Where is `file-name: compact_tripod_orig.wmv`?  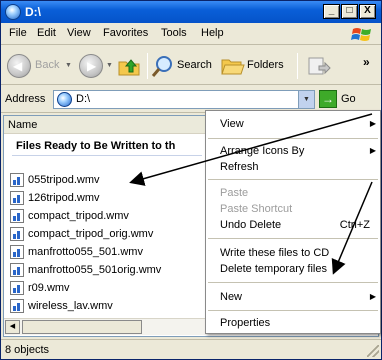
file-name: compact_tripod_orig.wmv is located at coordinates (91, 234).